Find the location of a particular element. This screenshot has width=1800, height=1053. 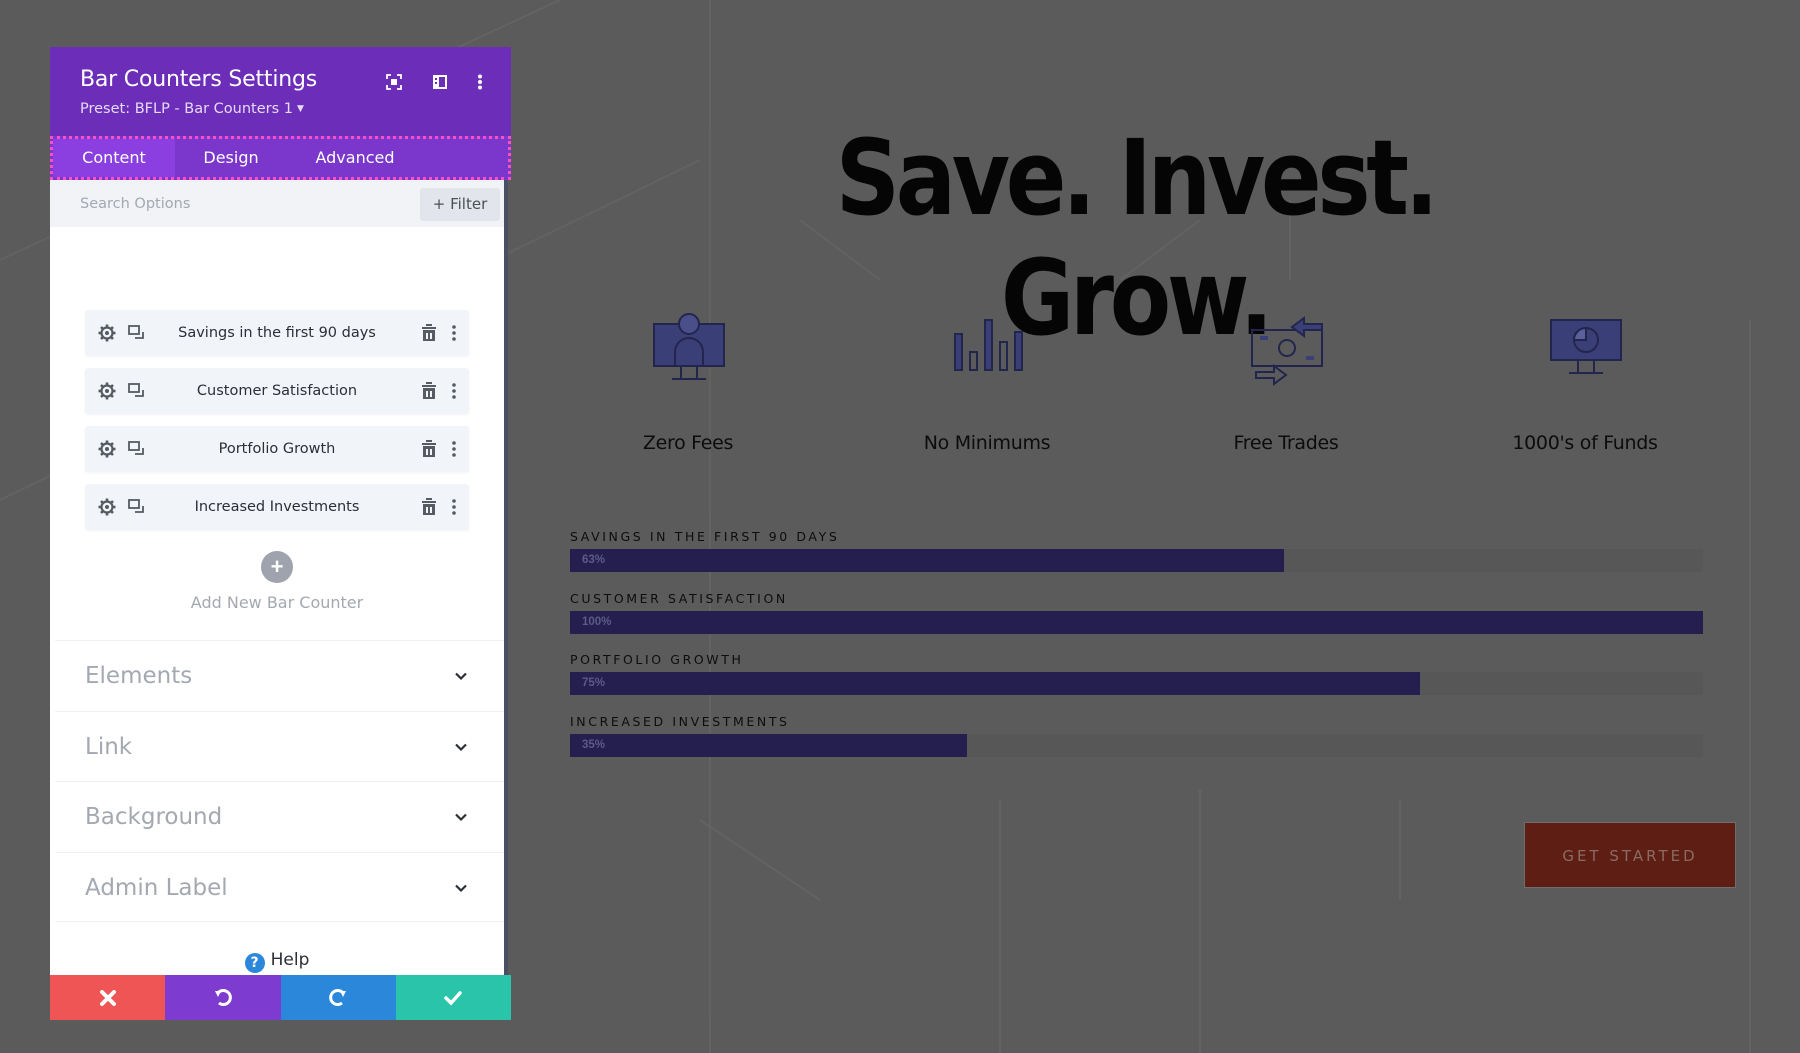

bar-fill: 35% is located at coordinates (768, 745).